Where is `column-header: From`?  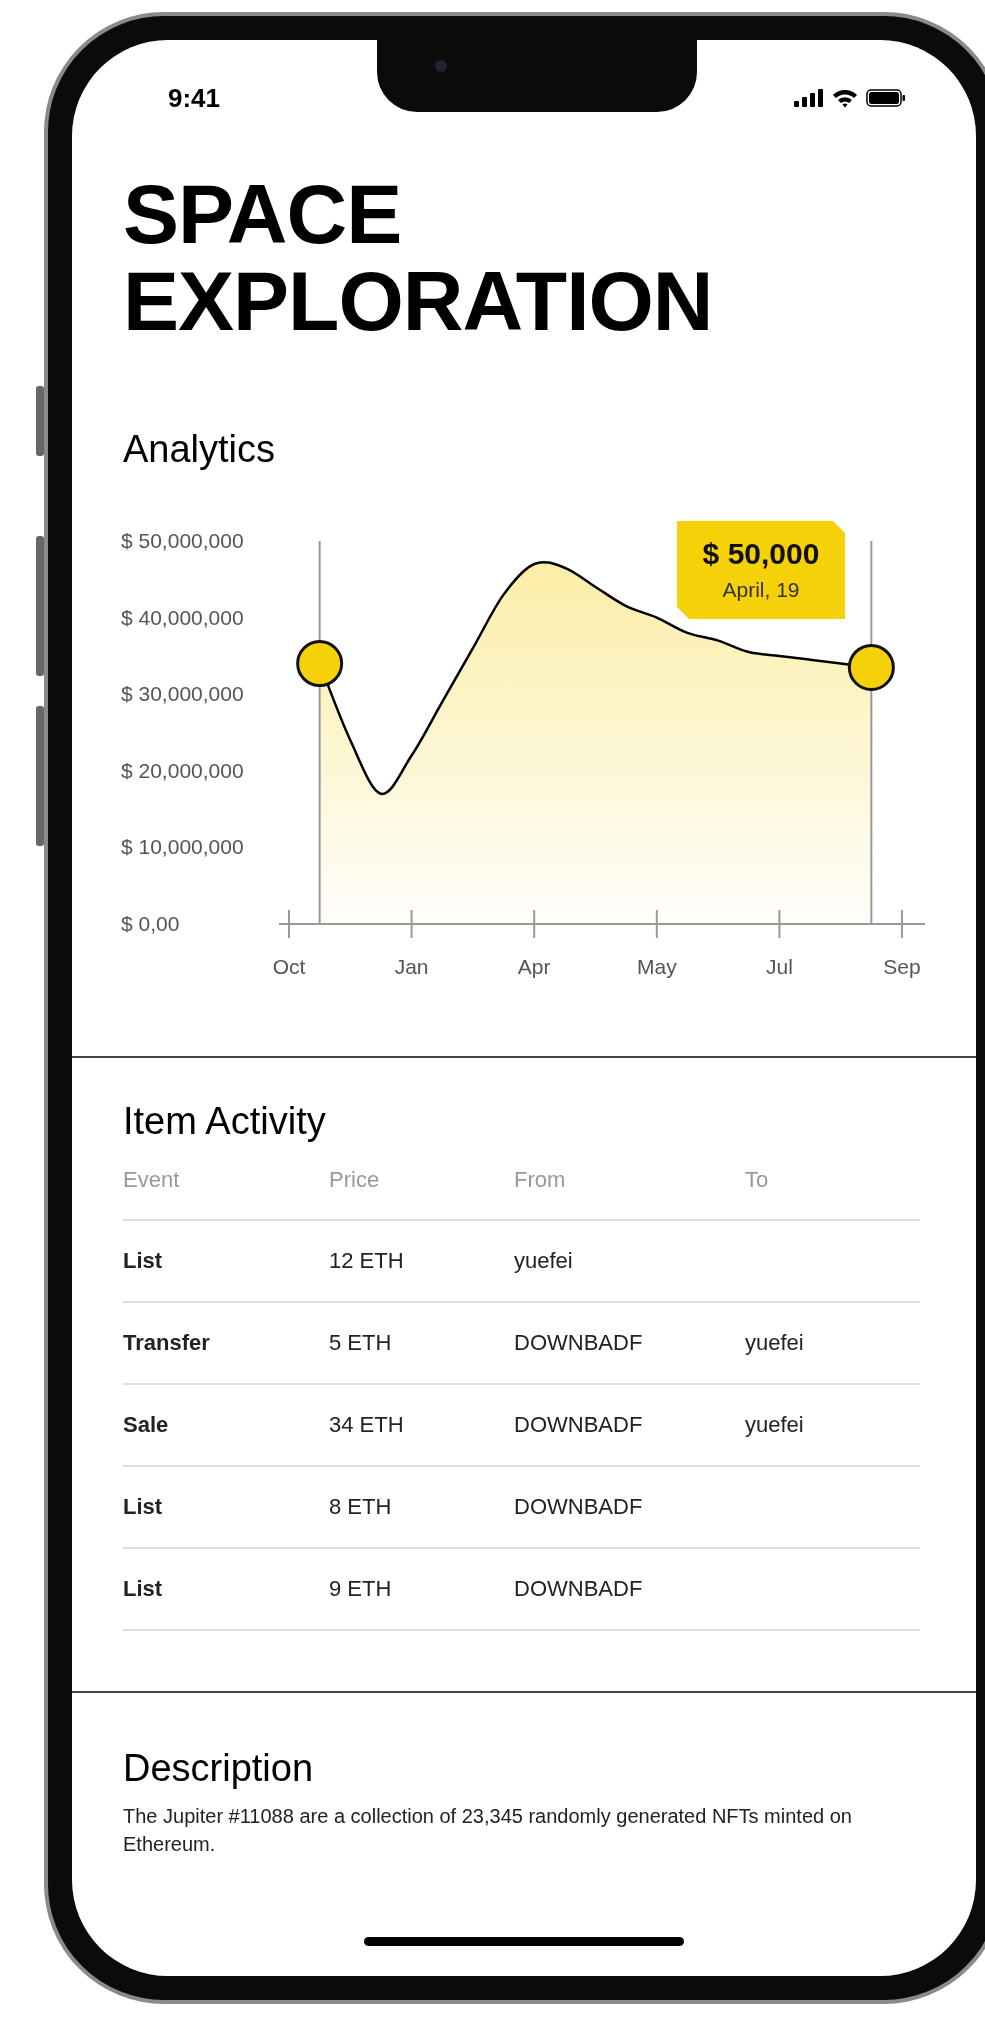 column-header: From is located at coordinates (540, 1179).